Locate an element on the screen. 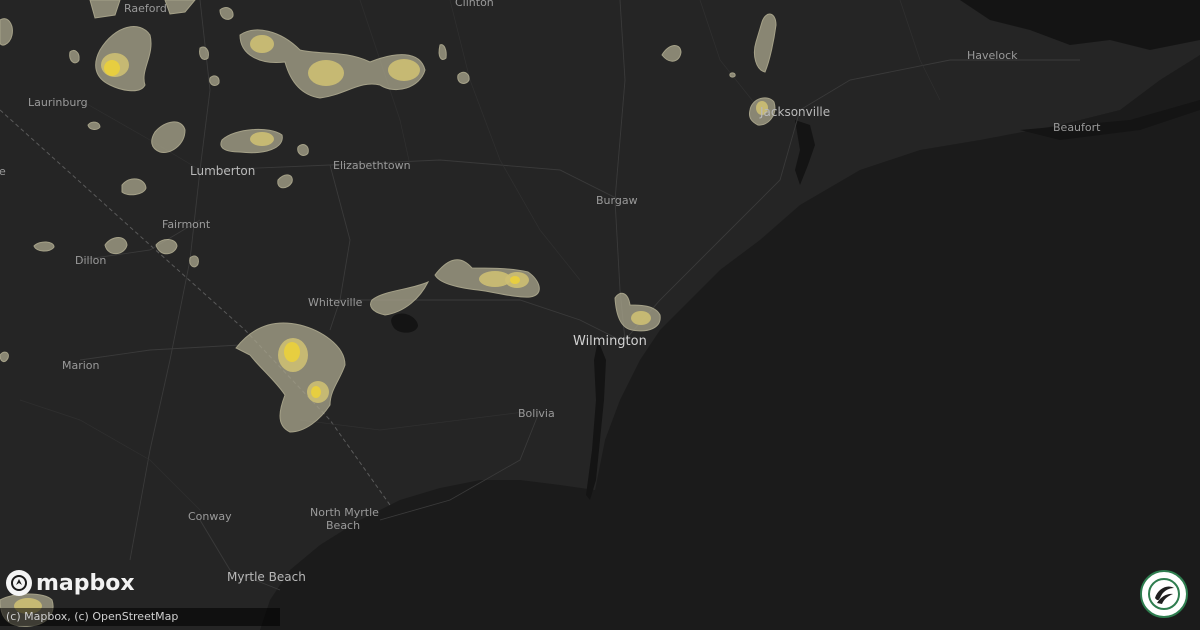  city-label-beaufort: Beaufort is located at coordinates (1077, 127).